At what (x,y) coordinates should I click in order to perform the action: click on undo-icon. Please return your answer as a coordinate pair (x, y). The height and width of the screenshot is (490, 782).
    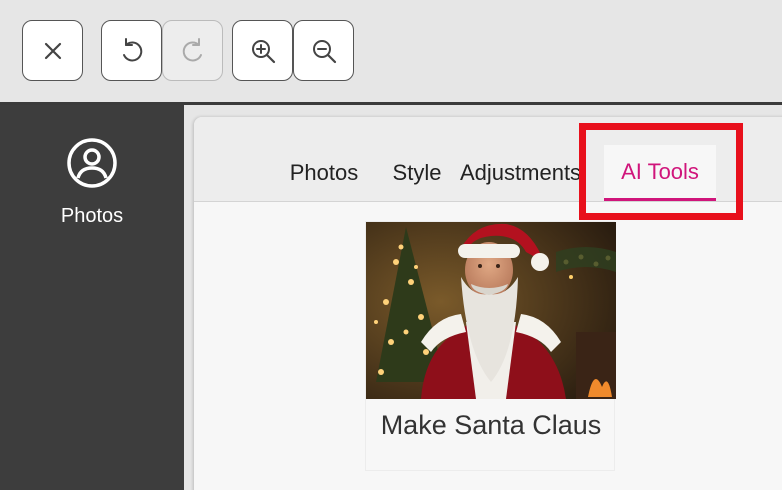
    Looking at the image, I should click on (132, 49).